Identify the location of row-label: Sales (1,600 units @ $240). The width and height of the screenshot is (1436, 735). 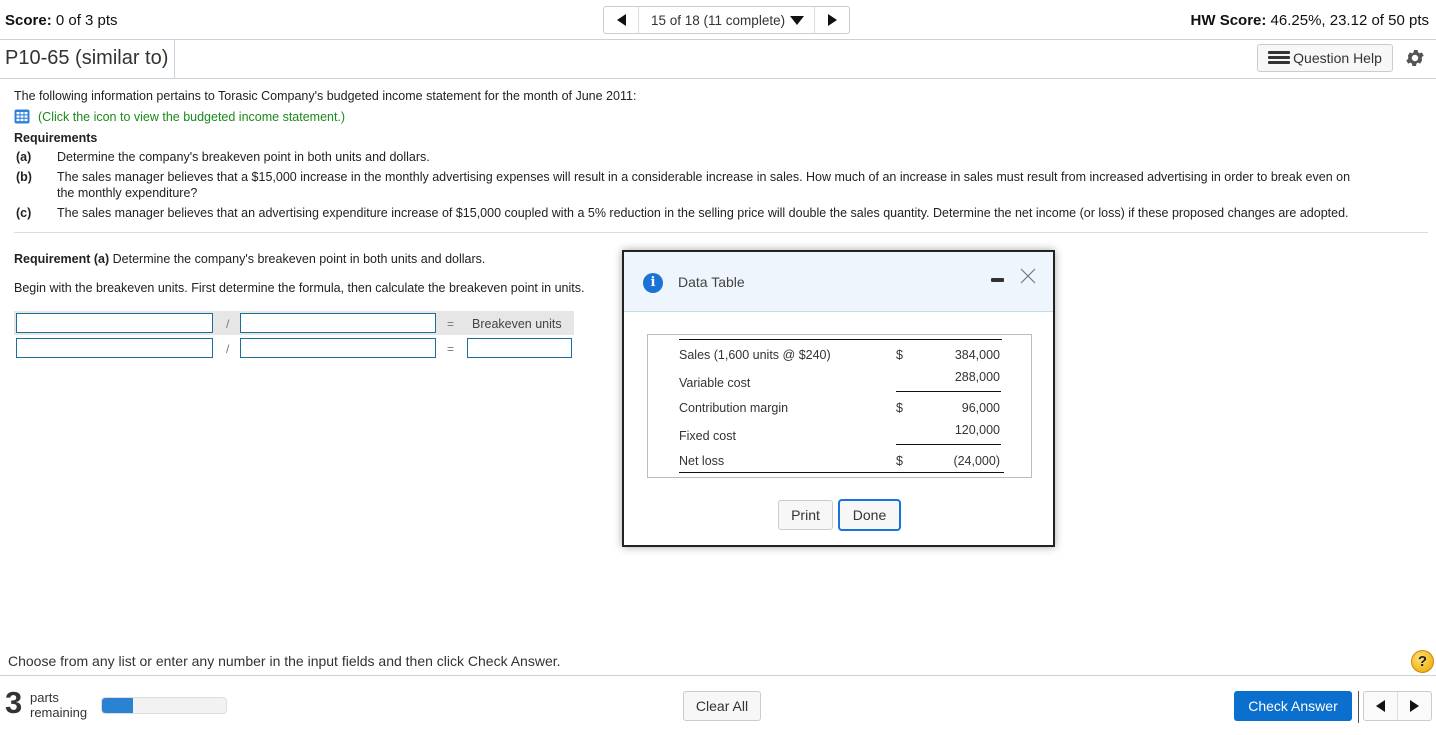
(755, 355).